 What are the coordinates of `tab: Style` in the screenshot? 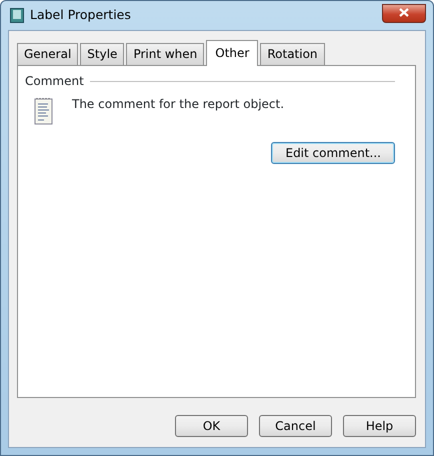 It's located at (102, 54).